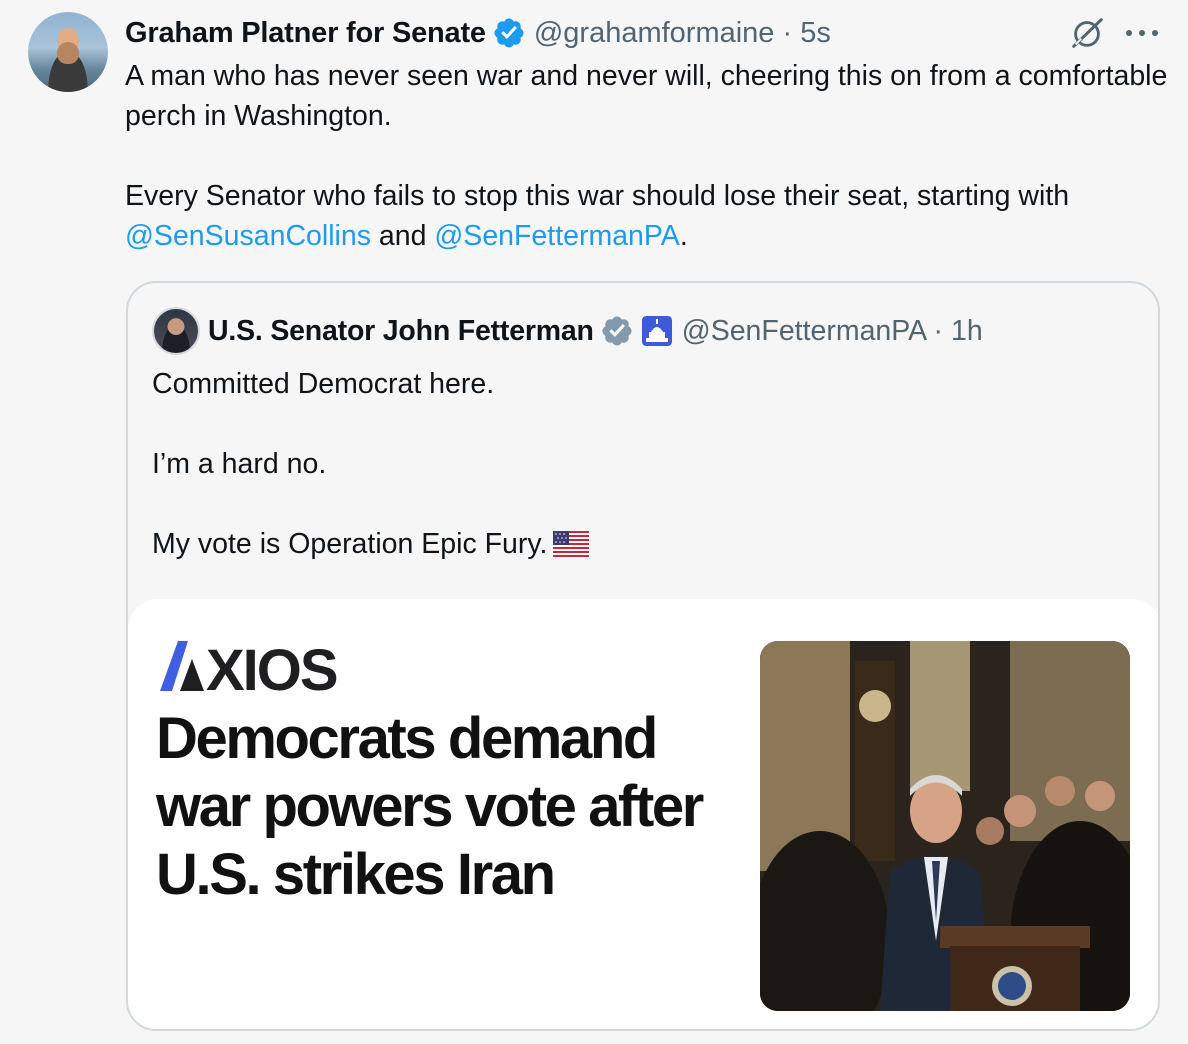  I want to click on suffix-text: ., so click(683, 236).